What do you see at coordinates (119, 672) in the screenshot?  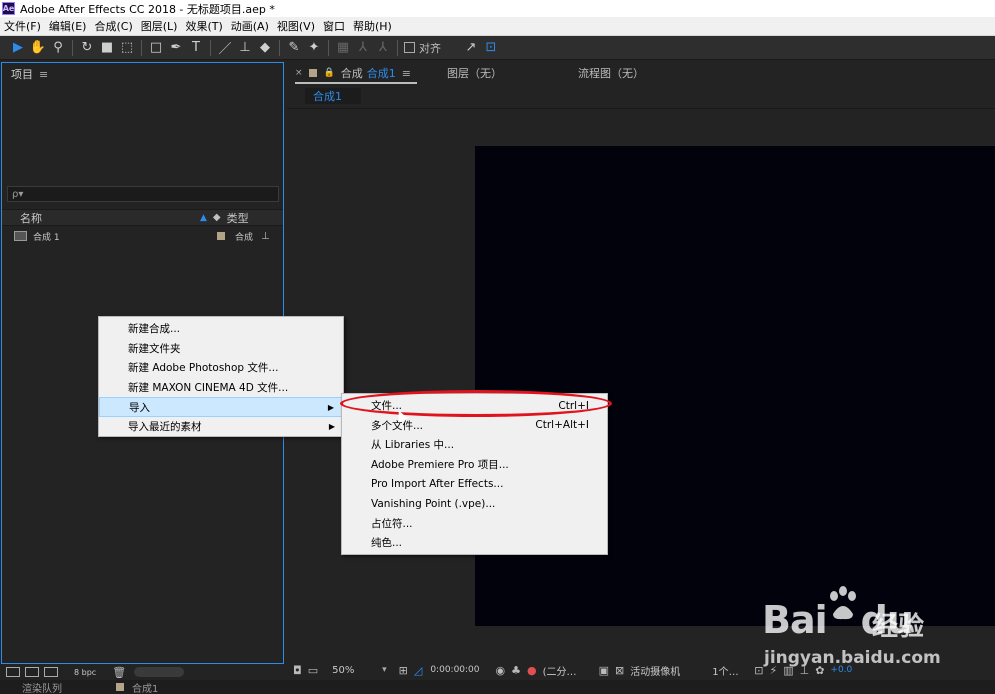 I see `trash-icon: 🗑` at bounding box center [119, 672].